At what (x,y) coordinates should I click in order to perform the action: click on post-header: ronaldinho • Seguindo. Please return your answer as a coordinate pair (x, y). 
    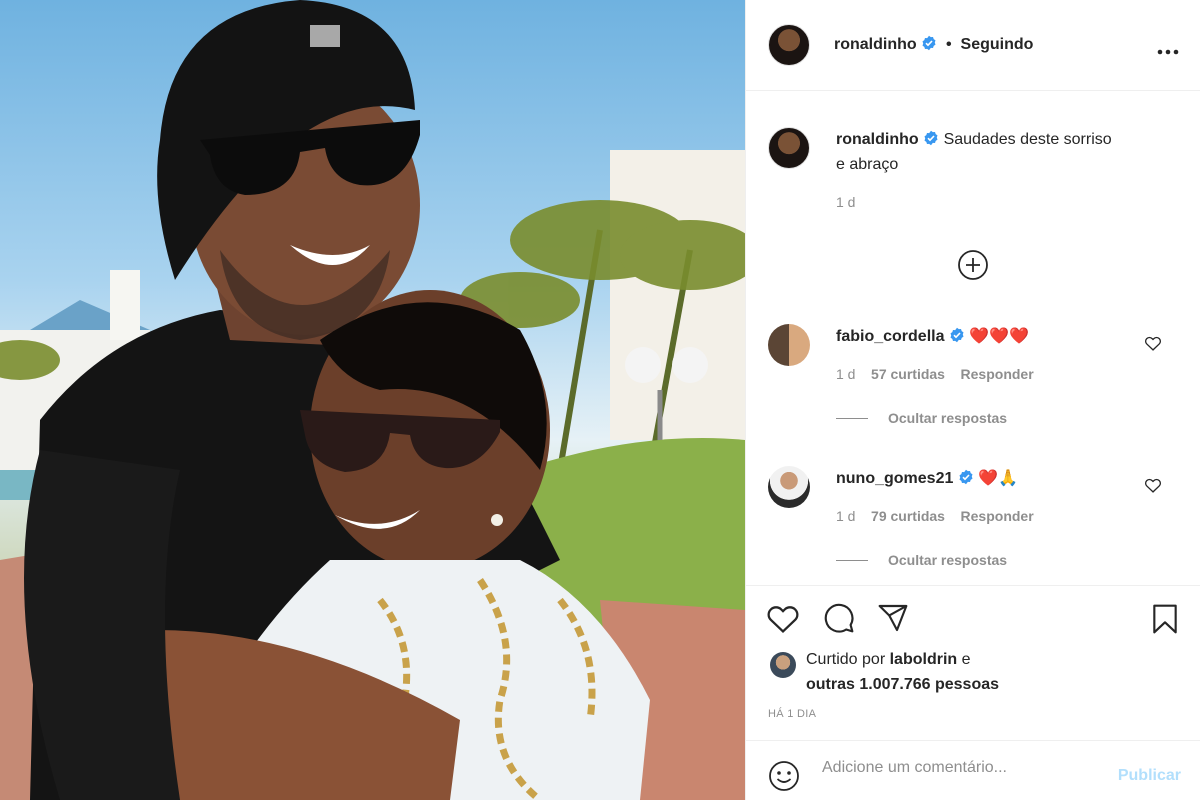
    Looking at the image, I should click on (973, 45).